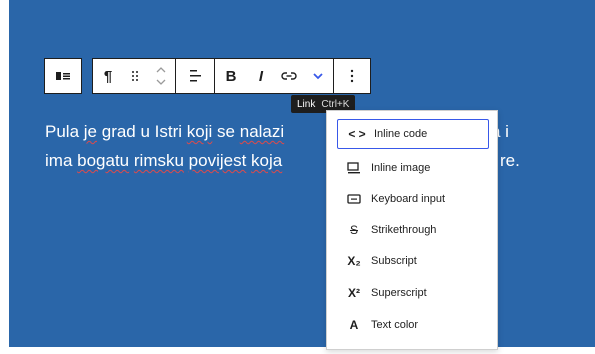  Describe the element at coordinates (357, 134) in the screenshot. I see `code-icon: < >` at that location.